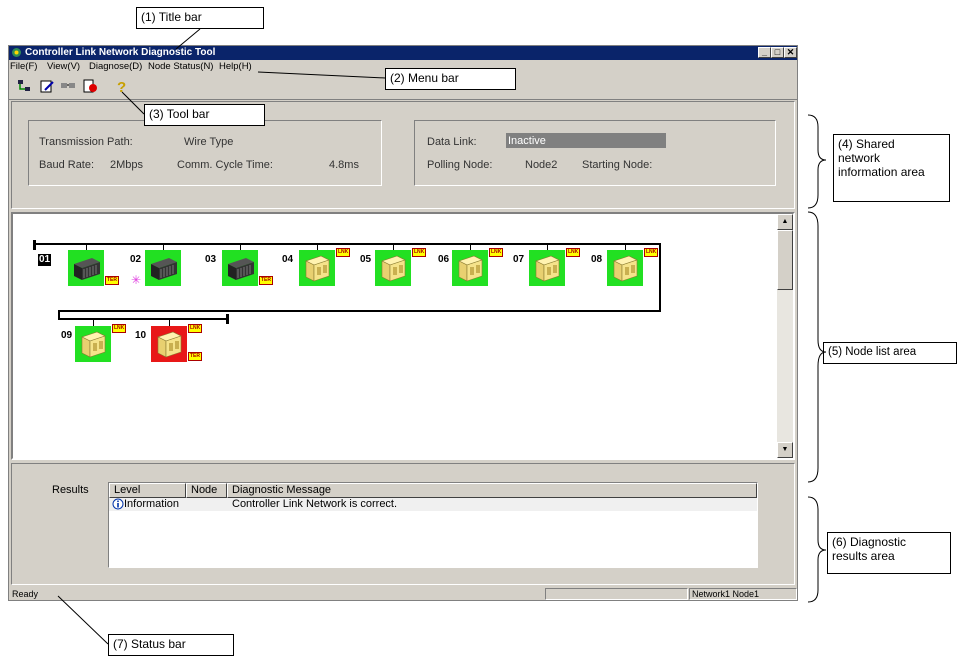 This screenshot has height=656, width=958. Describe the element at coordinates (25, 594) in the screenshot. I see `status-text: Ready` at that location.